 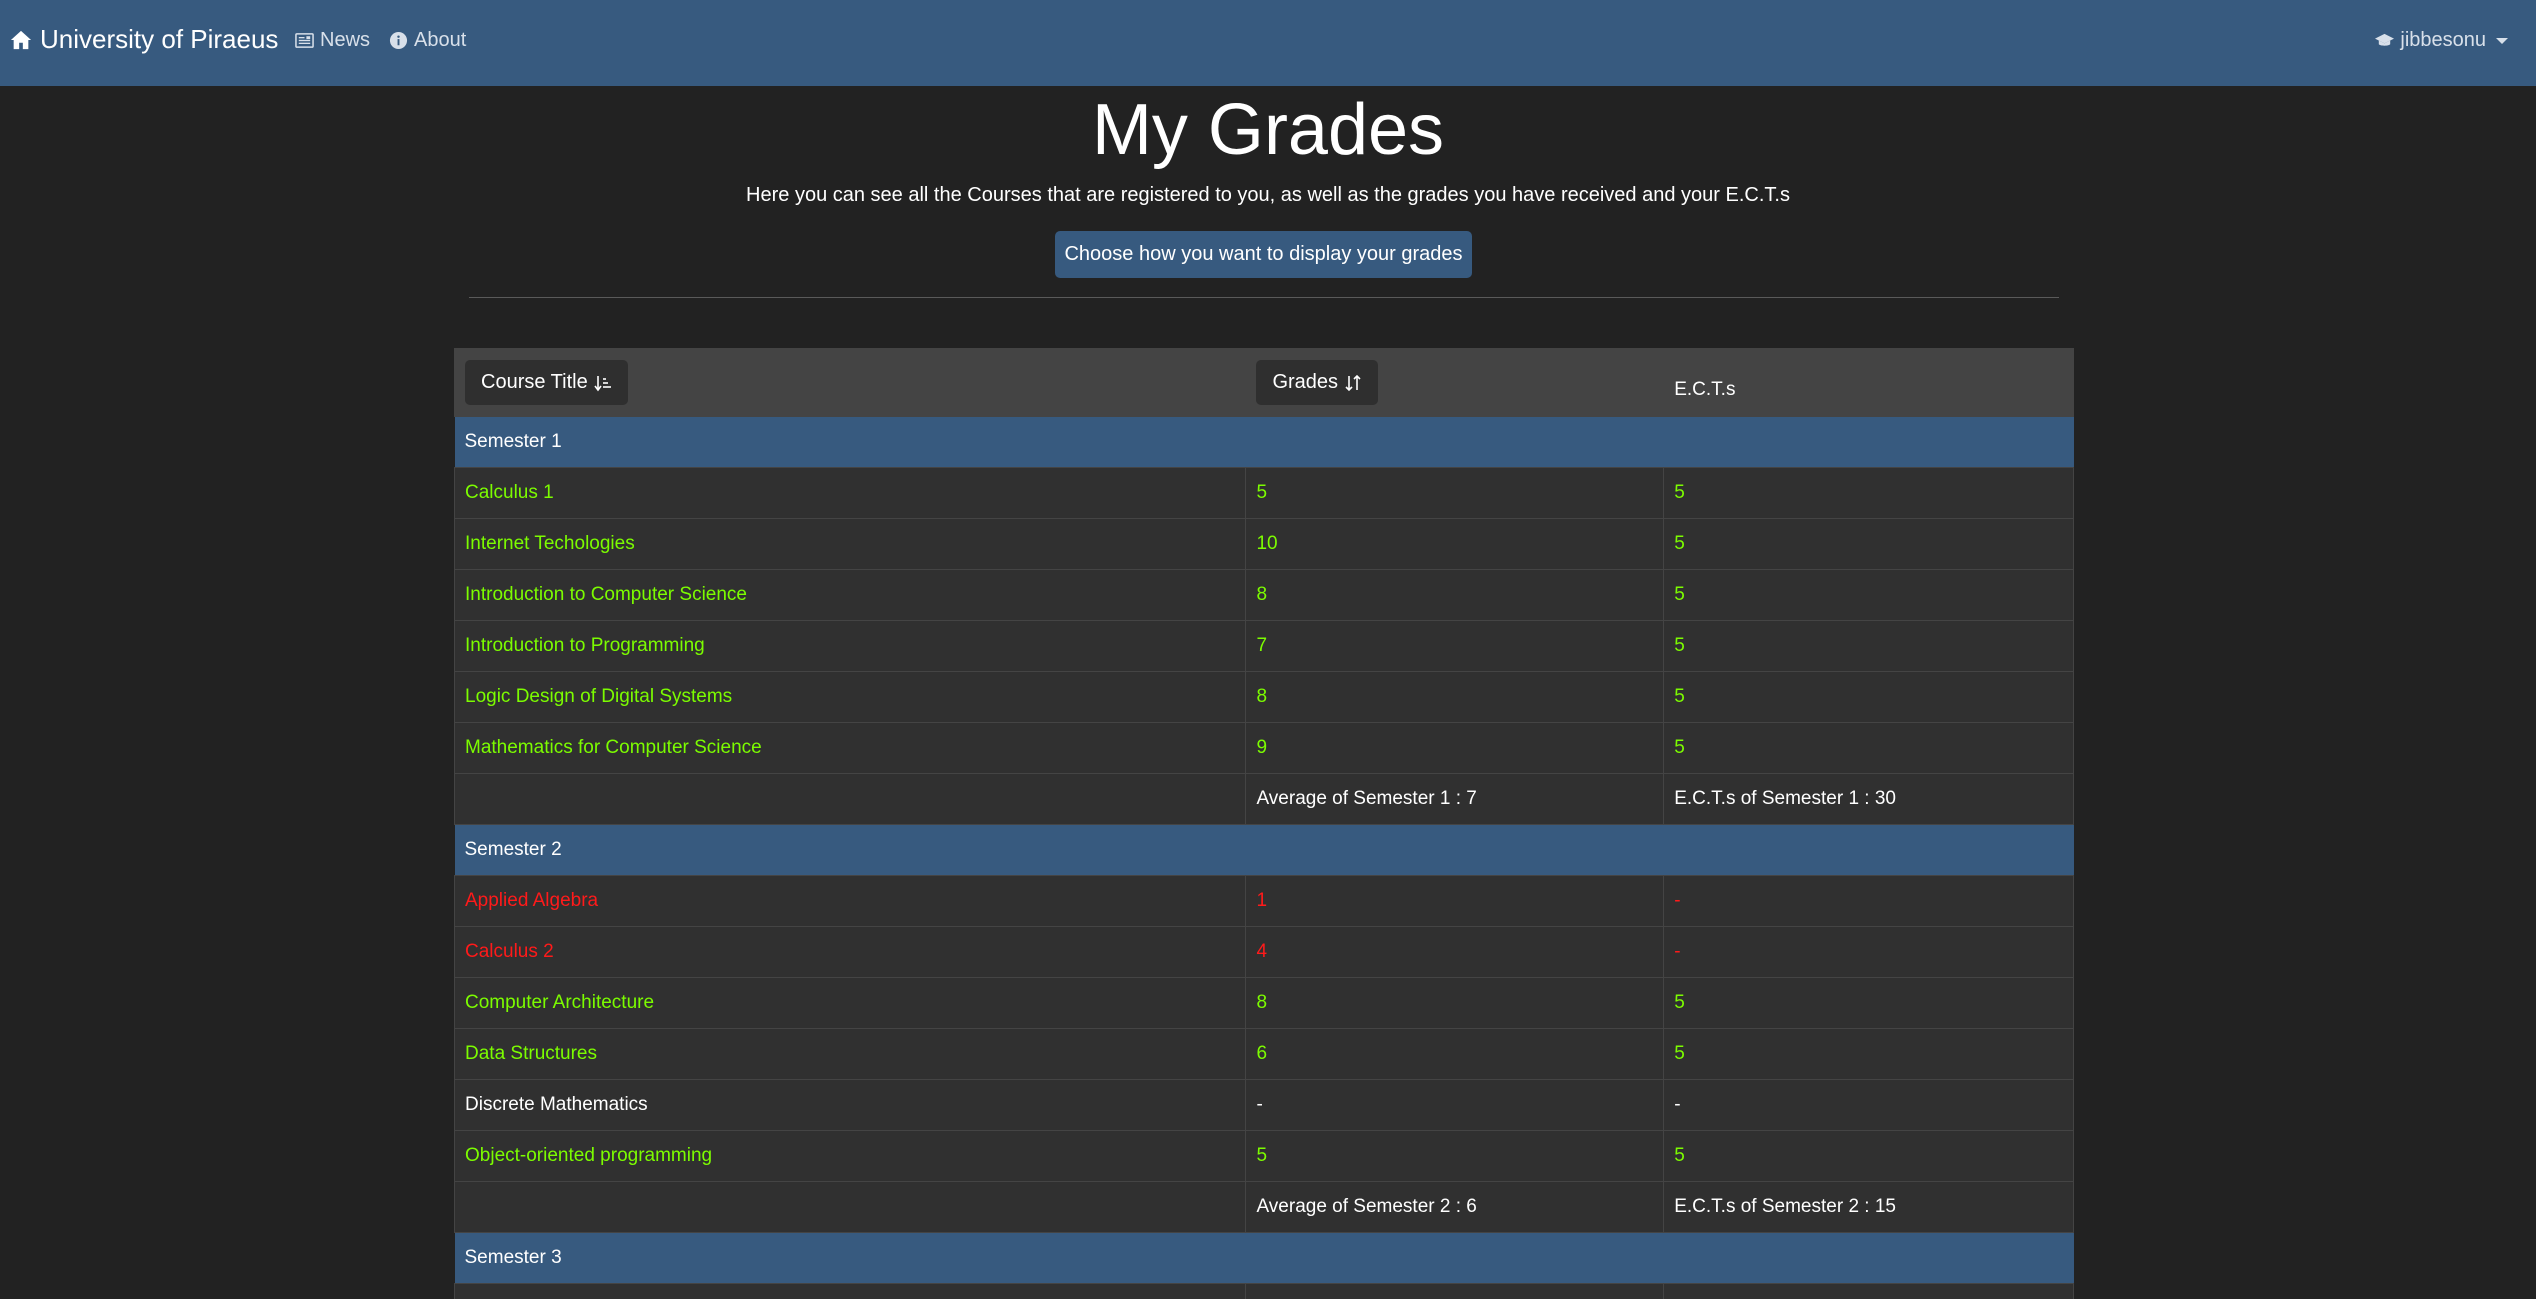 I want to click on semester-header-row: Semester 1, so click(x=1264, y=442).